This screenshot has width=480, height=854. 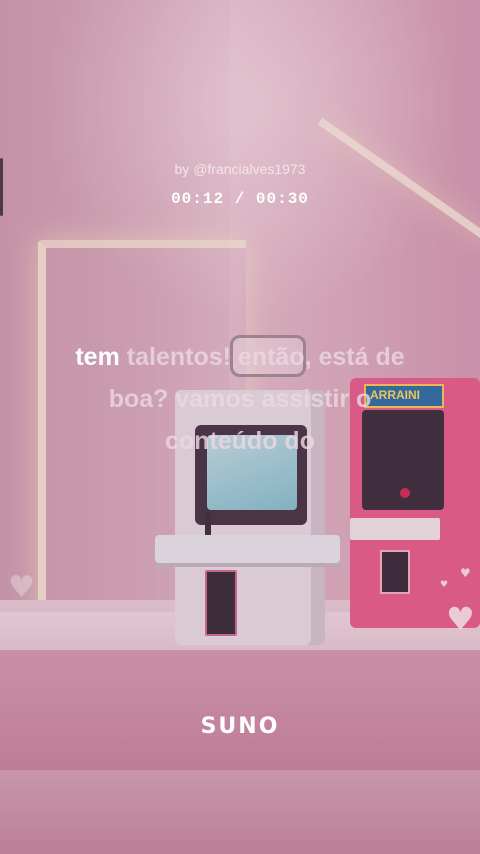 What do you see at coordinates (97, 357) in the screenshot?
I see `active-lyric-word: tem` at bounding box center [97, 357].